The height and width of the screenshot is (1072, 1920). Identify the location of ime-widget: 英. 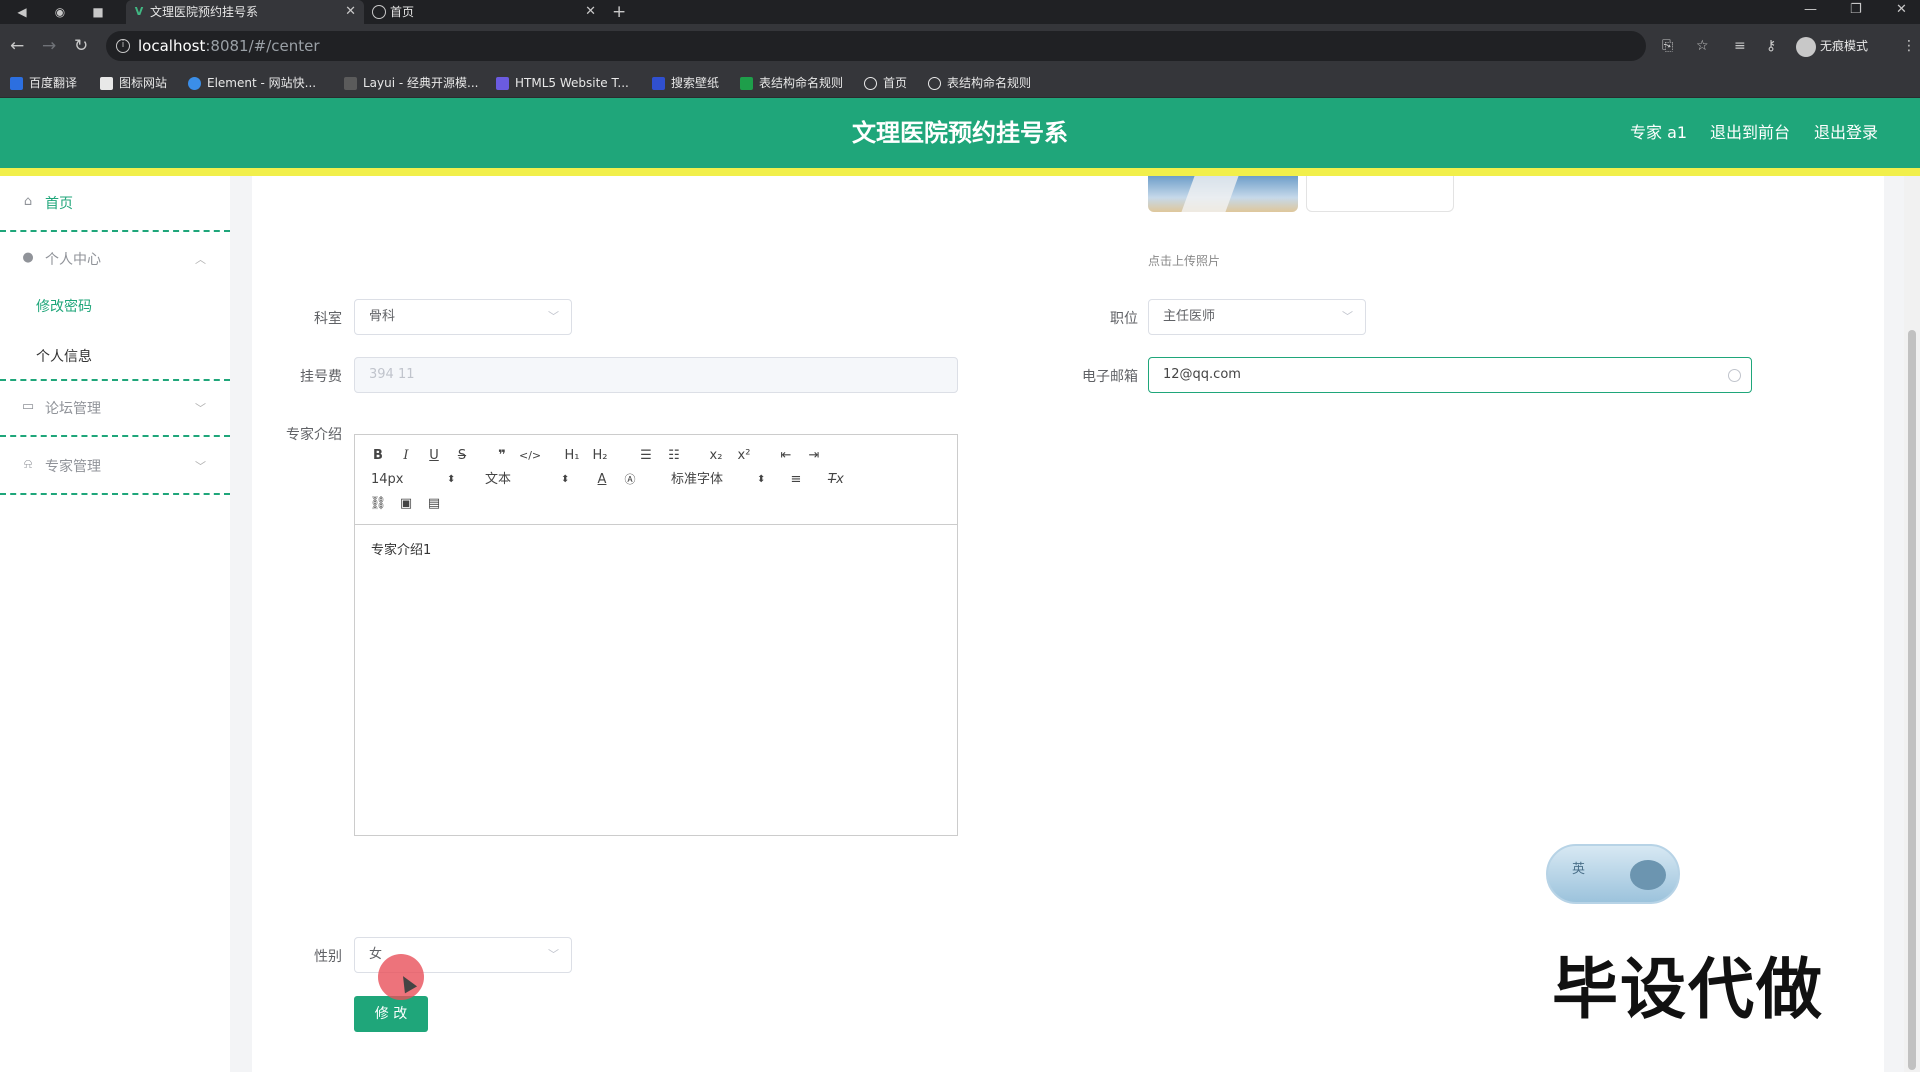
(1613, 874).